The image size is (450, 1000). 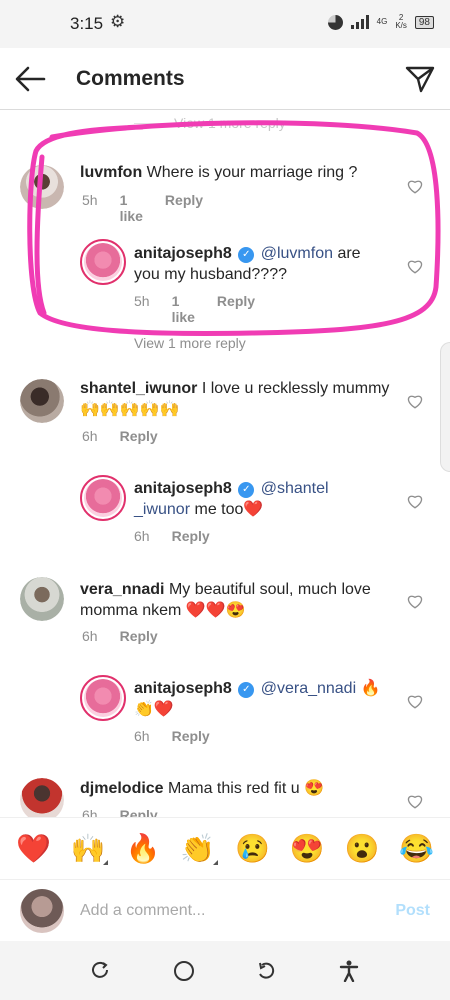 I want to click on status-time: 3:15, so click(x=87, y=23).